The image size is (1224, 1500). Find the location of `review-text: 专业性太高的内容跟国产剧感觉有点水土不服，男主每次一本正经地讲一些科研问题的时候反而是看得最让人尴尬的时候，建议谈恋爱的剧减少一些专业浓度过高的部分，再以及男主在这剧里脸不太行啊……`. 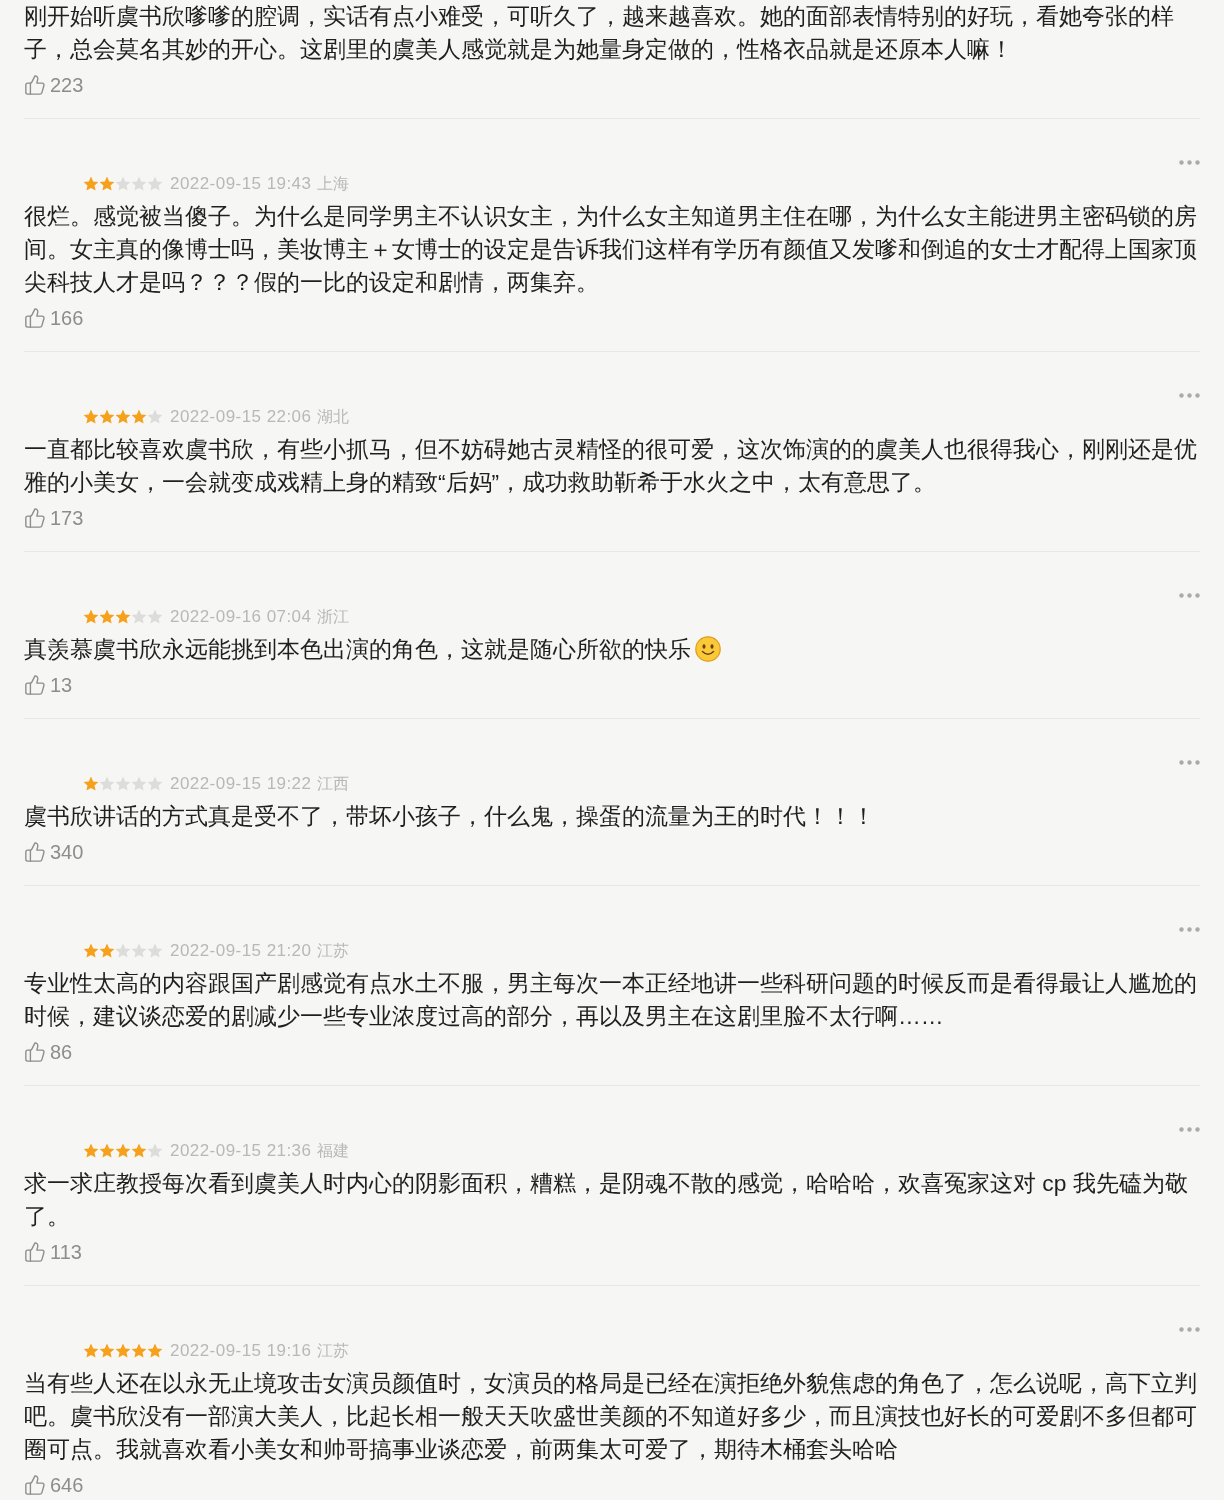

review-text: 专业性太高的内容跟国产剧感觉有点水土不服，男主每次一本正经地讲一些科研问题的时候反而是看得最让人尴尬的时候，建议谈恋爱的剧减少一些专业浓度过高的部分，再以及男主在这剧里脸不太行啊…… is located at coordinates (610, 999).